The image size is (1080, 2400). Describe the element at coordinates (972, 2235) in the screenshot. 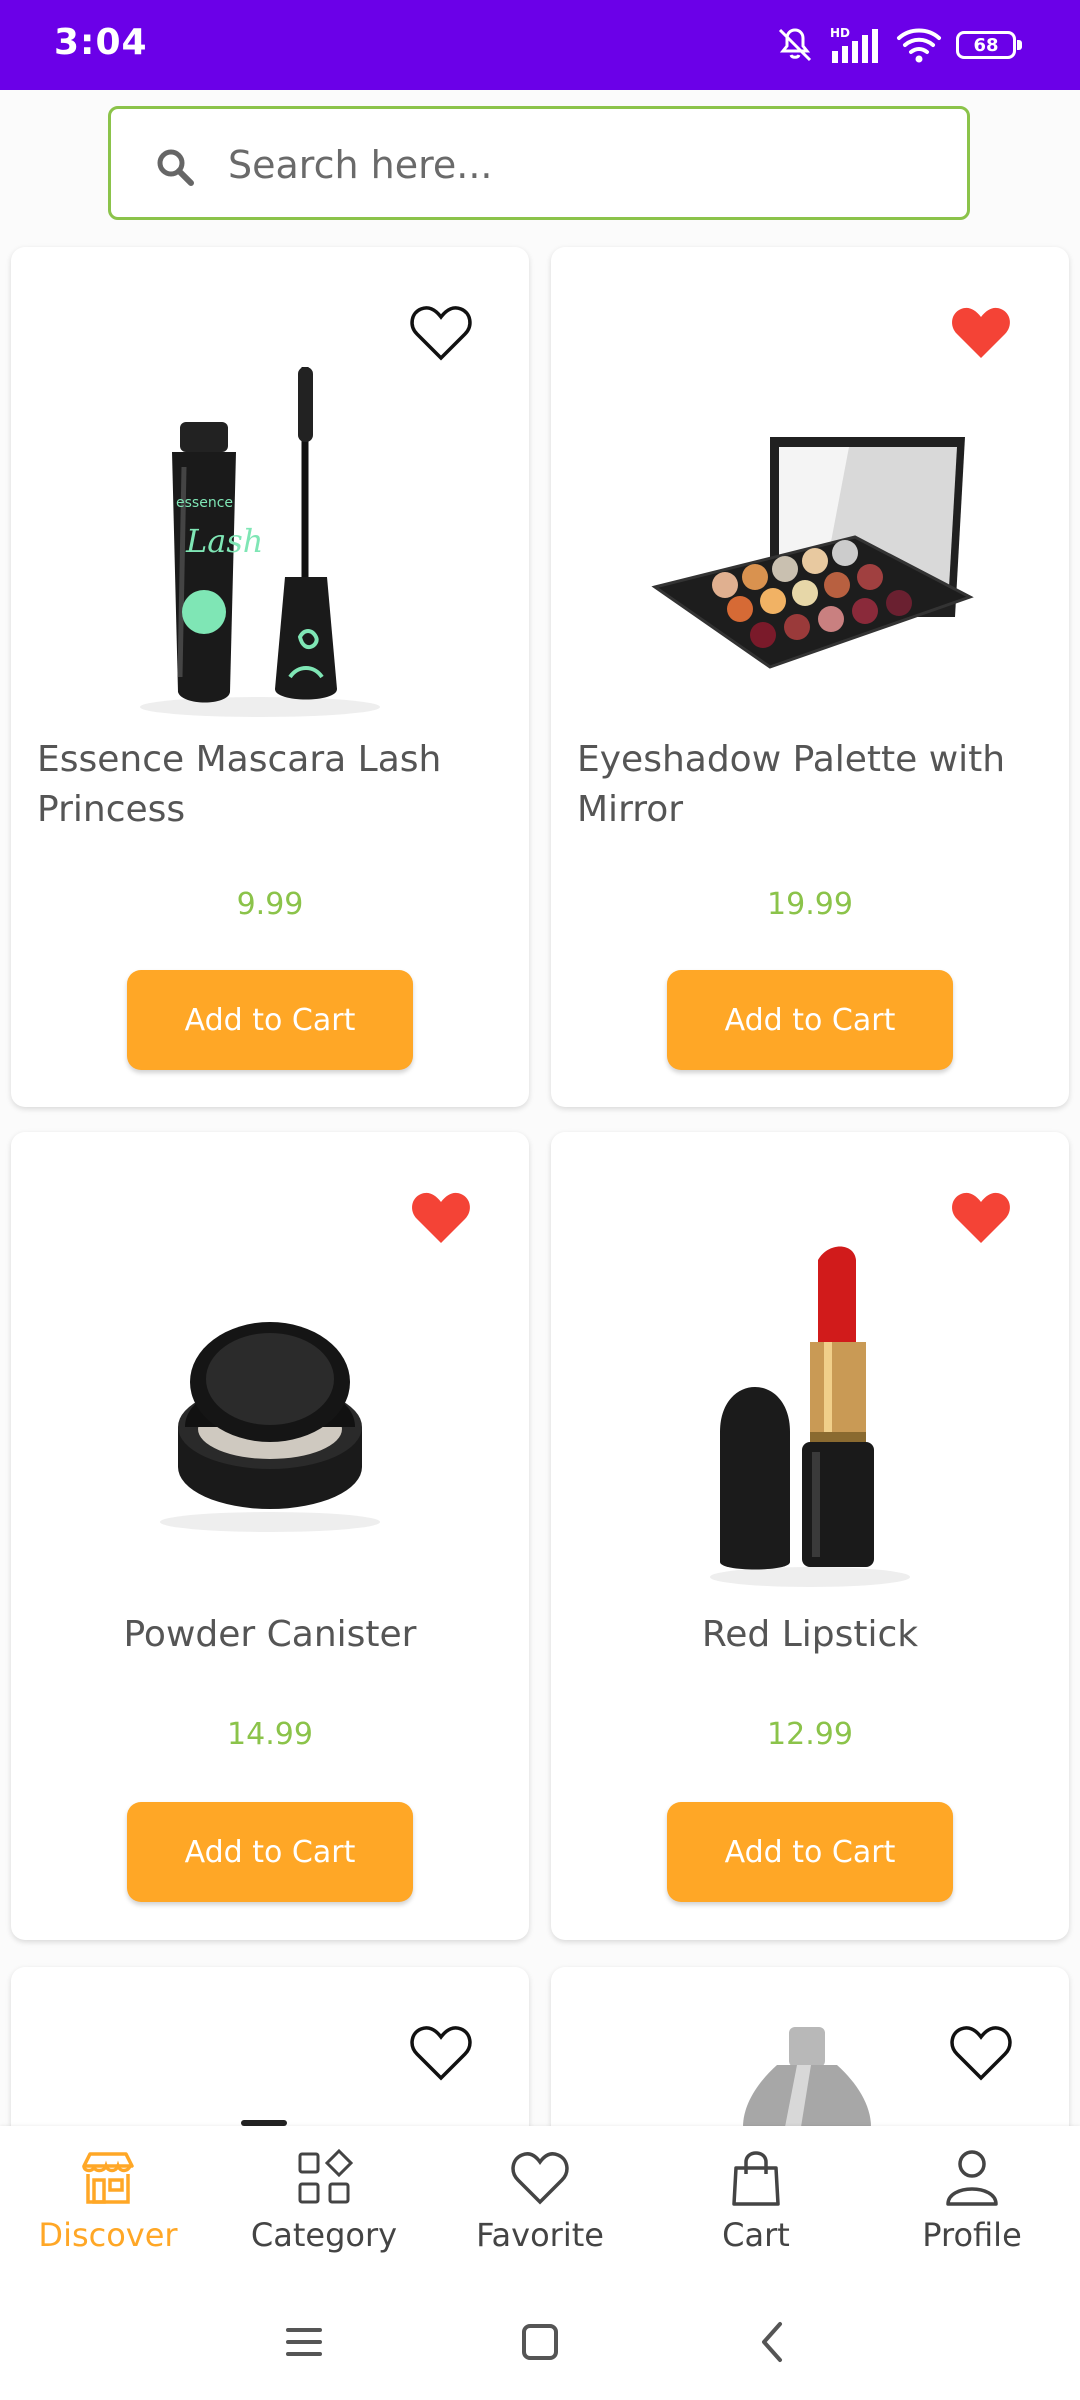

I see `nav-label: Profile` at that location.